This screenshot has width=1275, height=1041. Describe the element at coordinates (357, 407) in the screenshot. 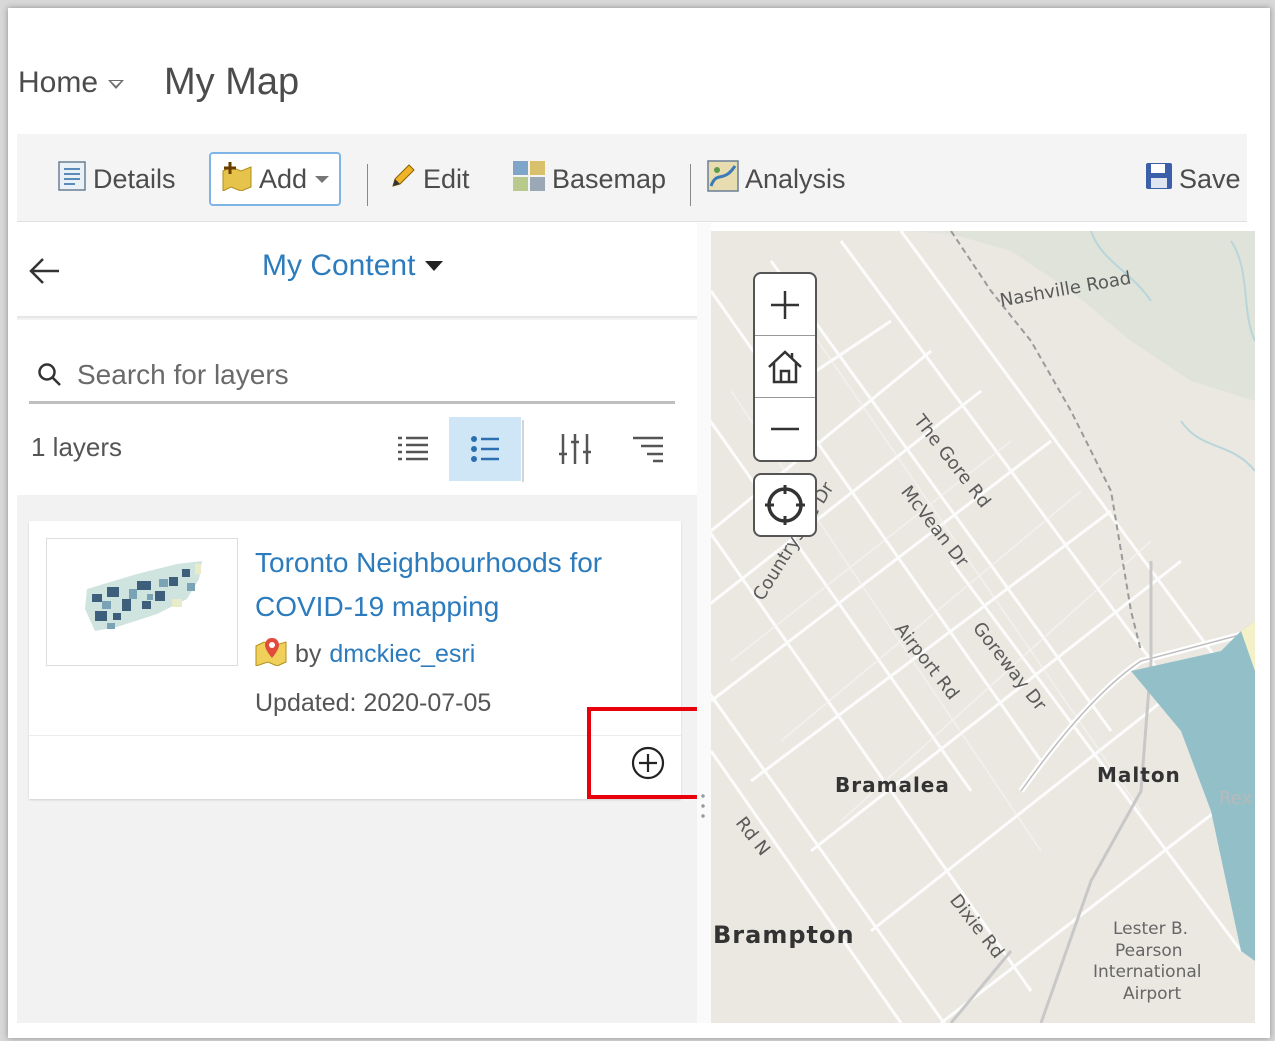

I see `search-area: 1 layers` at that location.